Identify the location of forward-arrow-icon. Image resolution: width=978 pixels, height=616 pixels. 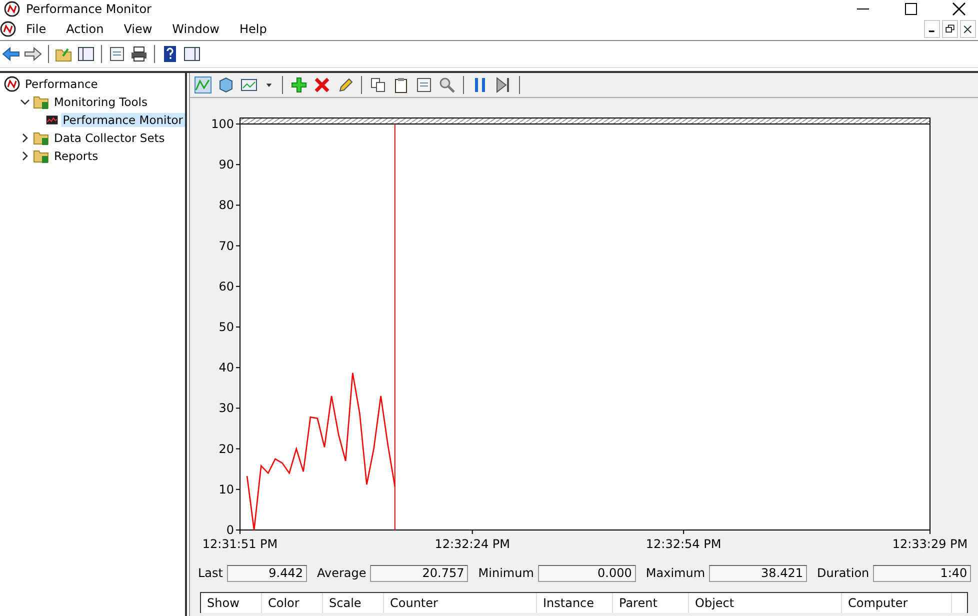
(33, 54).